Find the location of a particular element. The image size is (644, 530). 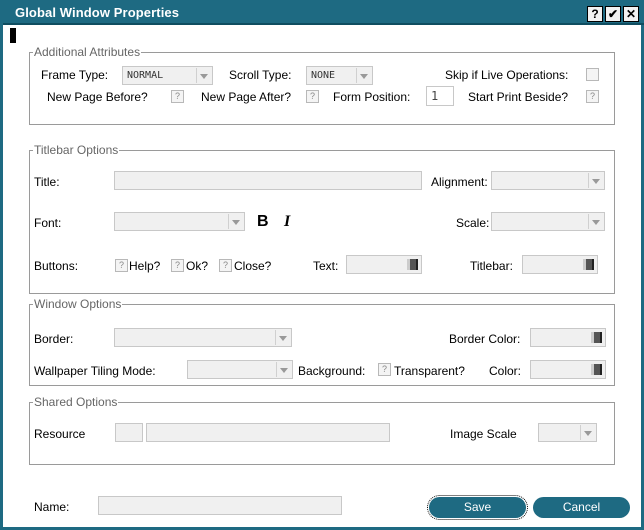

confirm-button: ✔ is located at coordinates (613, 14).